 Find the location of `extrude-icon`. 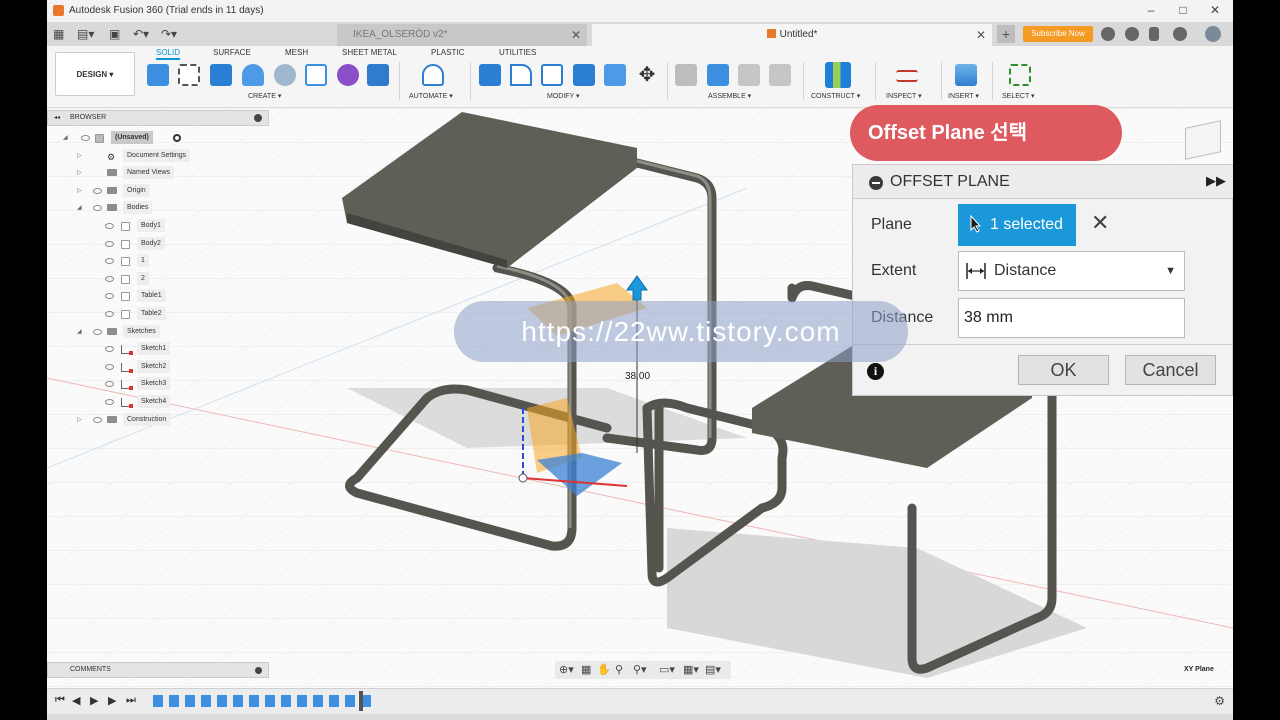

extrude-icon is located at coordinates (221, 75).